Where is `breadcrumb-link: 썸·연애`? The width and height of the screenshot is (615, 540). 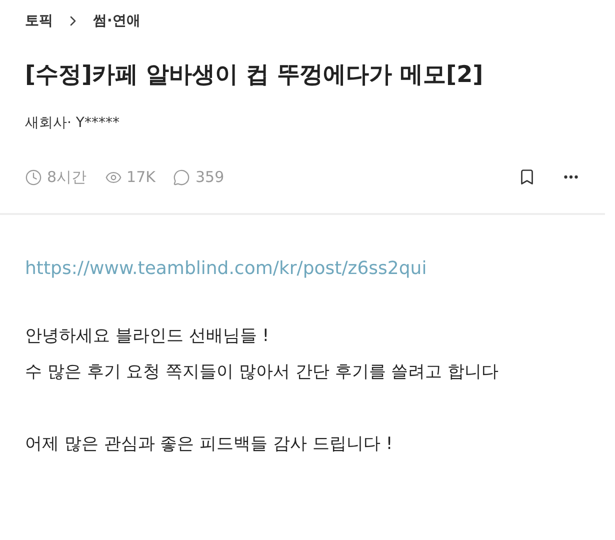 breadcrumb-link: 썸·연애 is located at coordinates (116, 21).